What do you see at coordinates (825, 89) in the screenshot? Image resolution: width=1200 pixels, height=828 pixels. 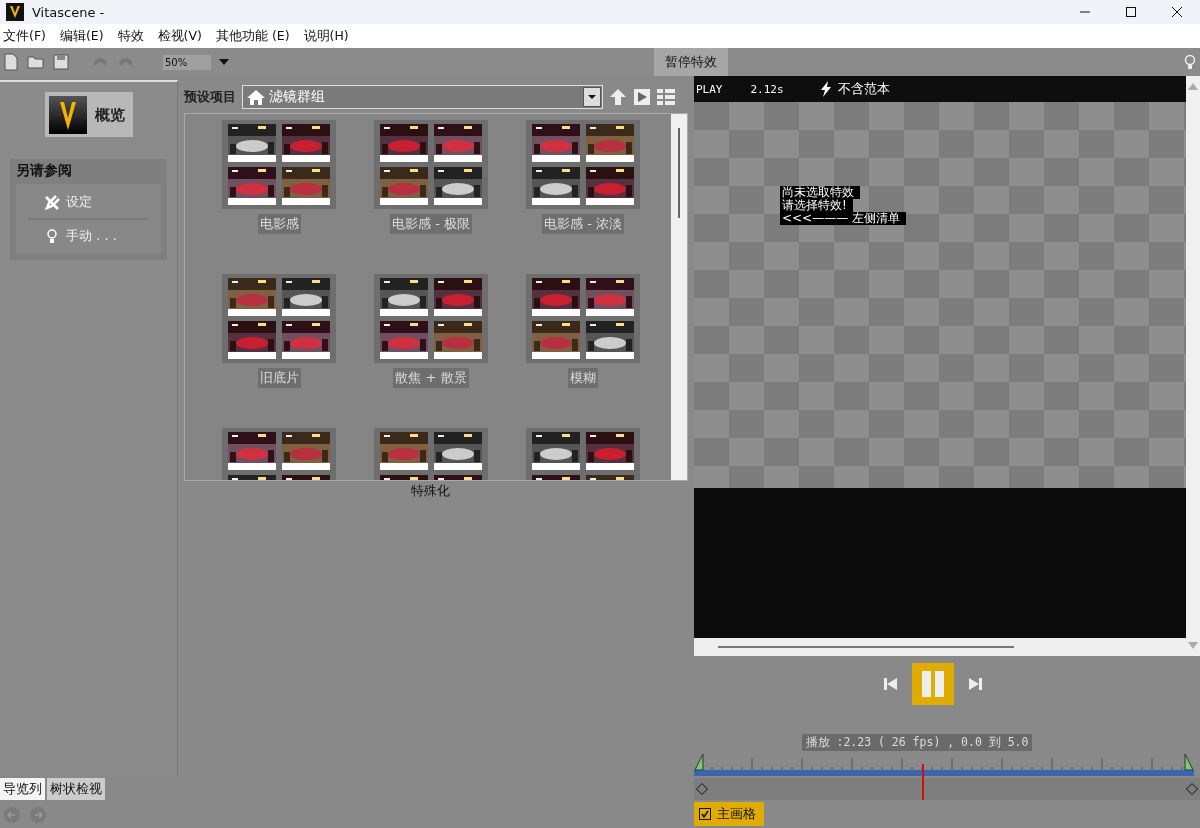 I see `lightning-icon` at bounding box center [825, 89].